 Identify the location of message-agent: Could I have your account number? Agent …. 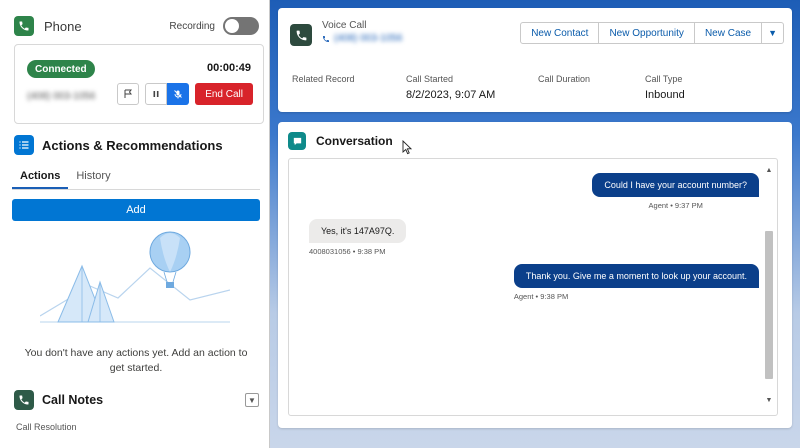
(675, 191).